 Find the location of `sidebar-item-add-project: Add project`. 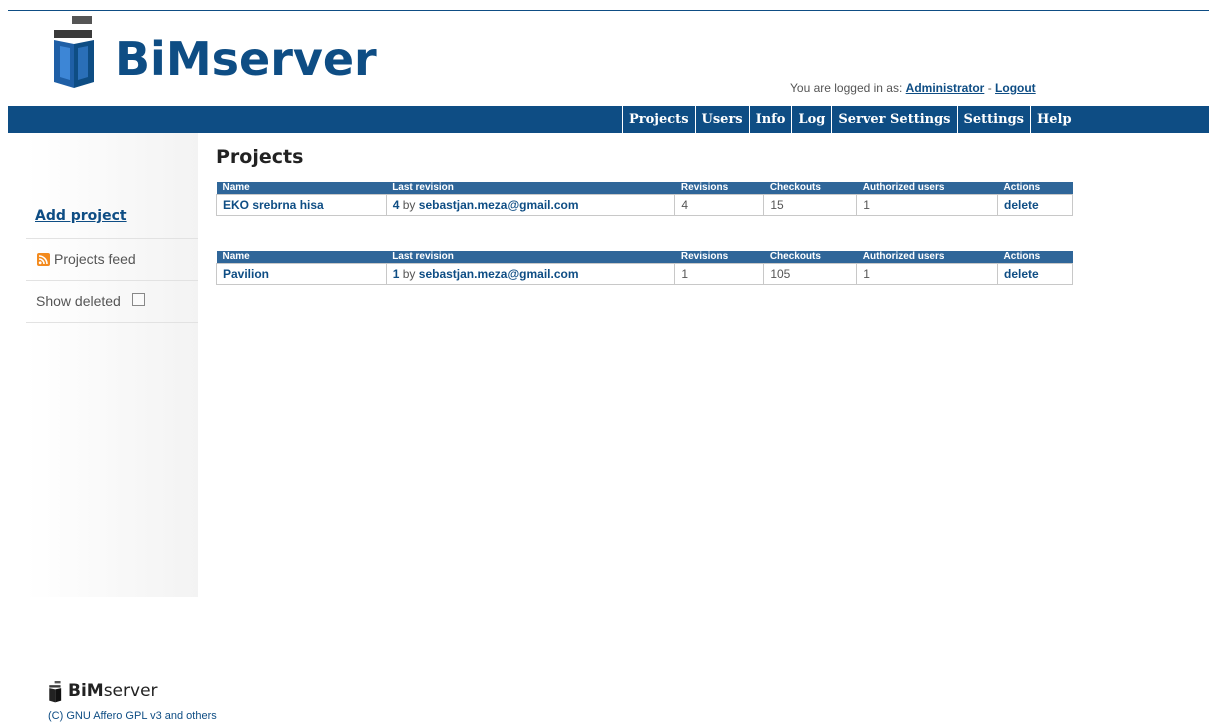

sidebar-item-add-project: Add project is located at coordinates (112, 218).